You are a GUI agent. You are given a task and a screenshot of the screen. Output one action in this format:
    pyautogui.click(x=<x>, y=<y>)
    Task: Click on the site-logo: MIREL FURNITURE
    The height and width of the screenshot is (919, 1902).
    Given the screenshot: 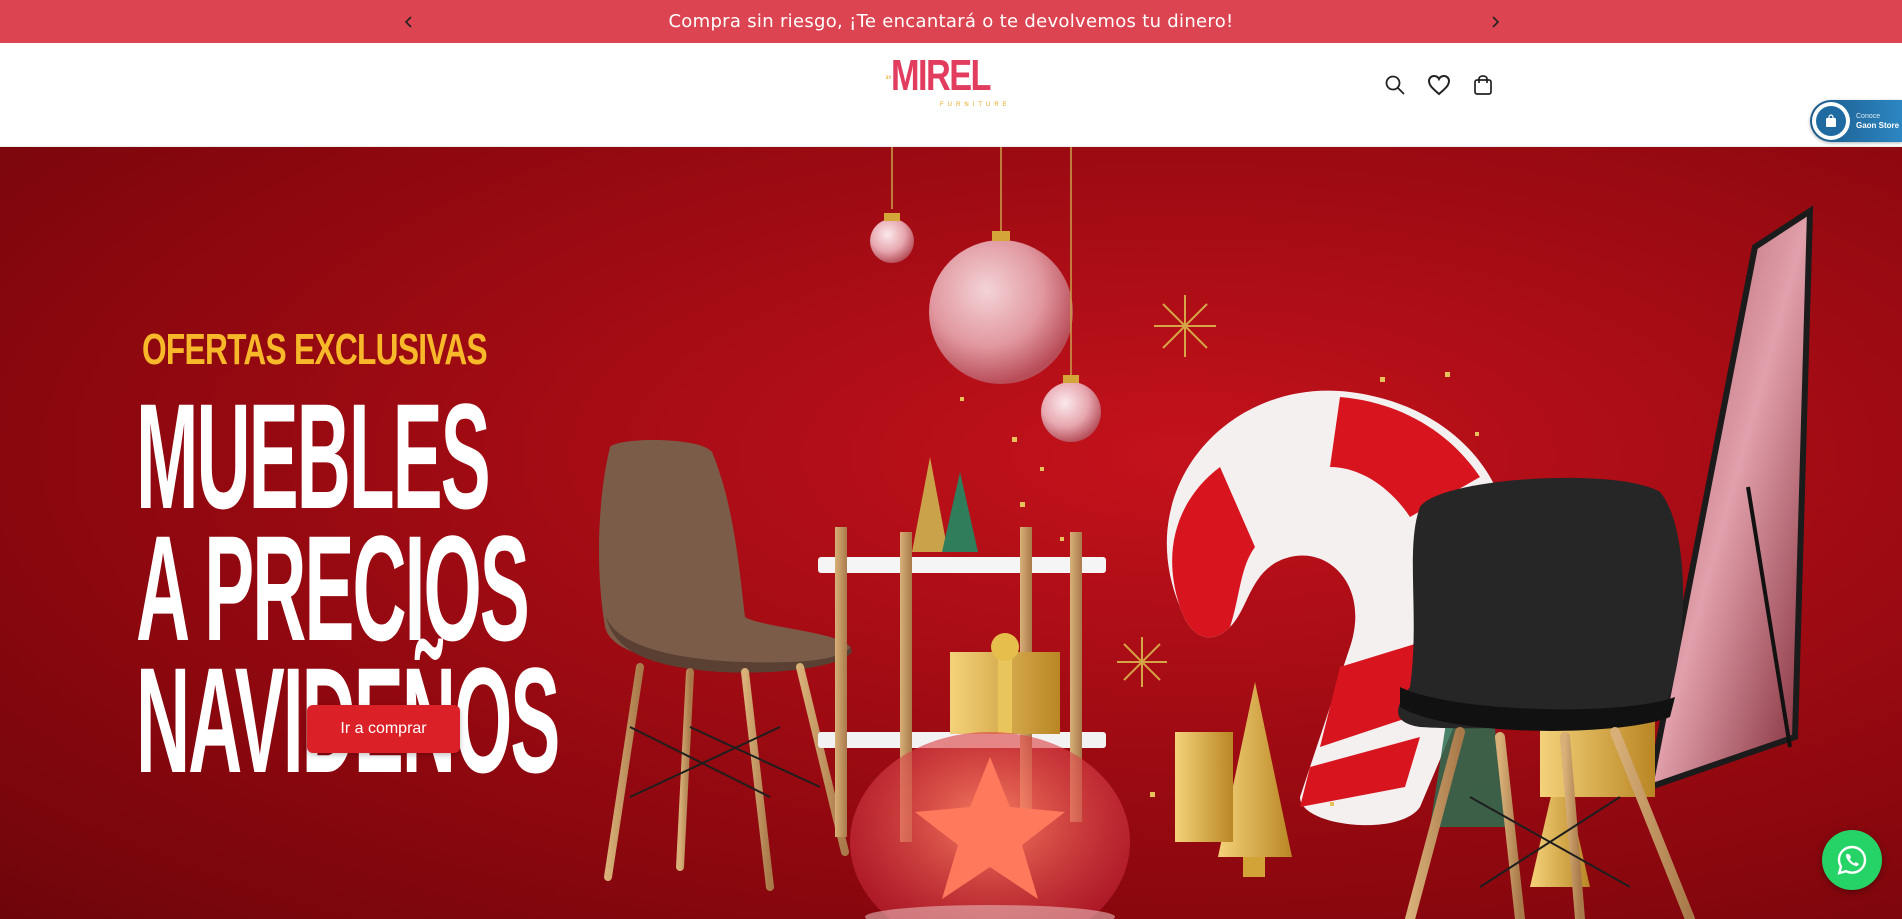 What is the action you would take?
    pyautogui.click(x=952, y=79)
    